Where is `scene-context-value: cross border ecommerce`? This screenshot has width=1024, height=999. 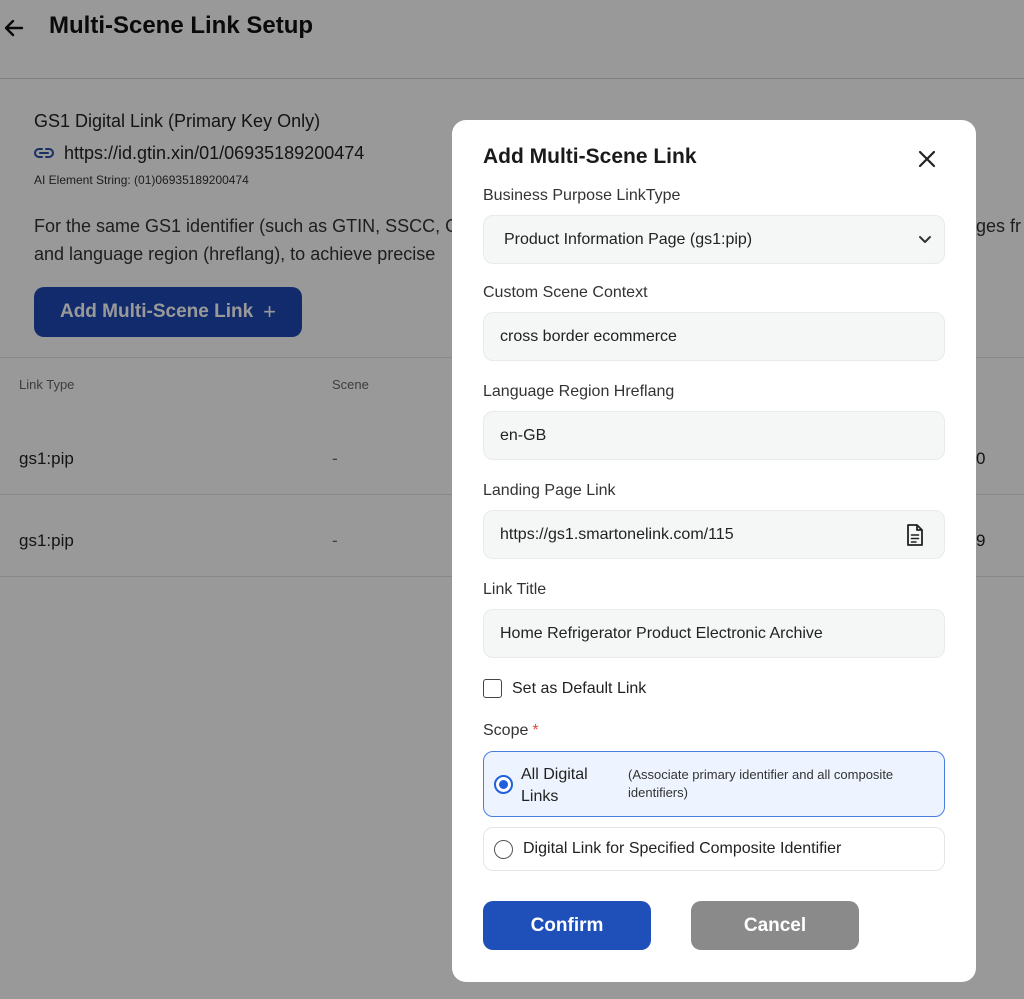
scene-context-value: cross border ecommerce is located at coordinates (588, 336).